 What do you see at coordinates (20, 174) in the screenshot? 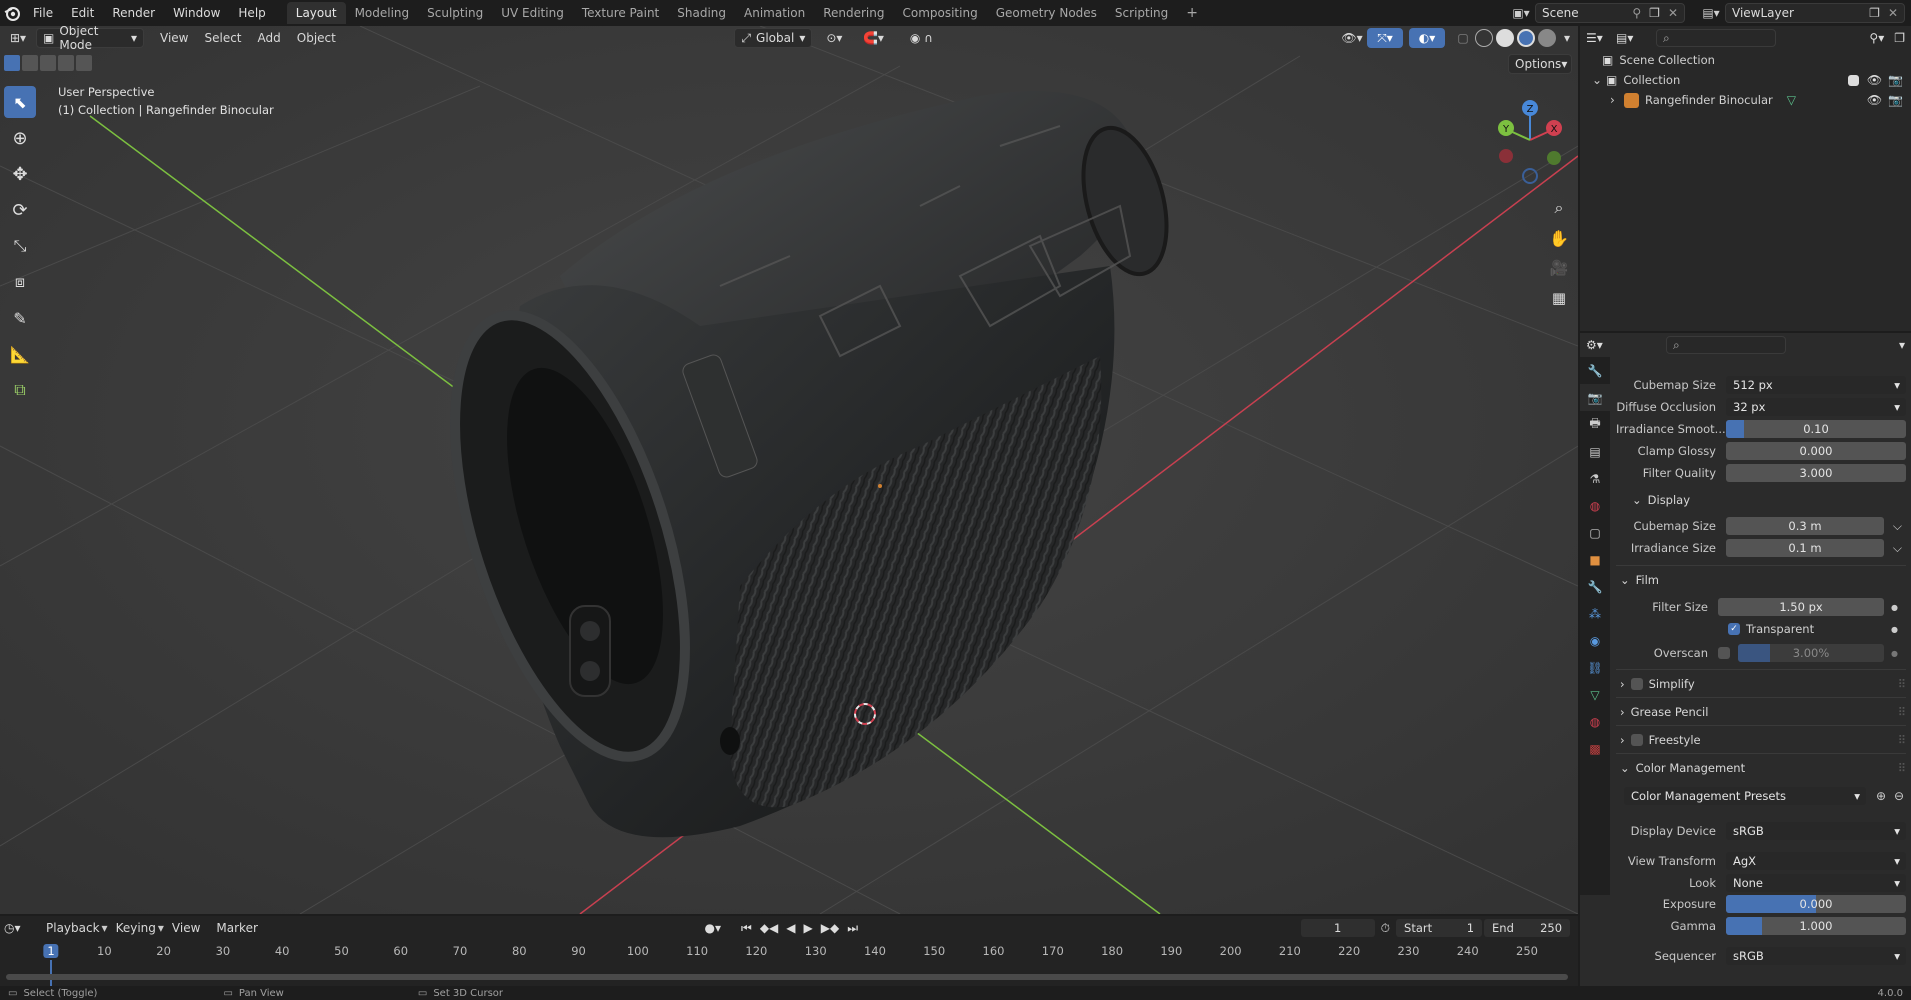
I see `move-tool: ✥` at bounding box center [20, 174].